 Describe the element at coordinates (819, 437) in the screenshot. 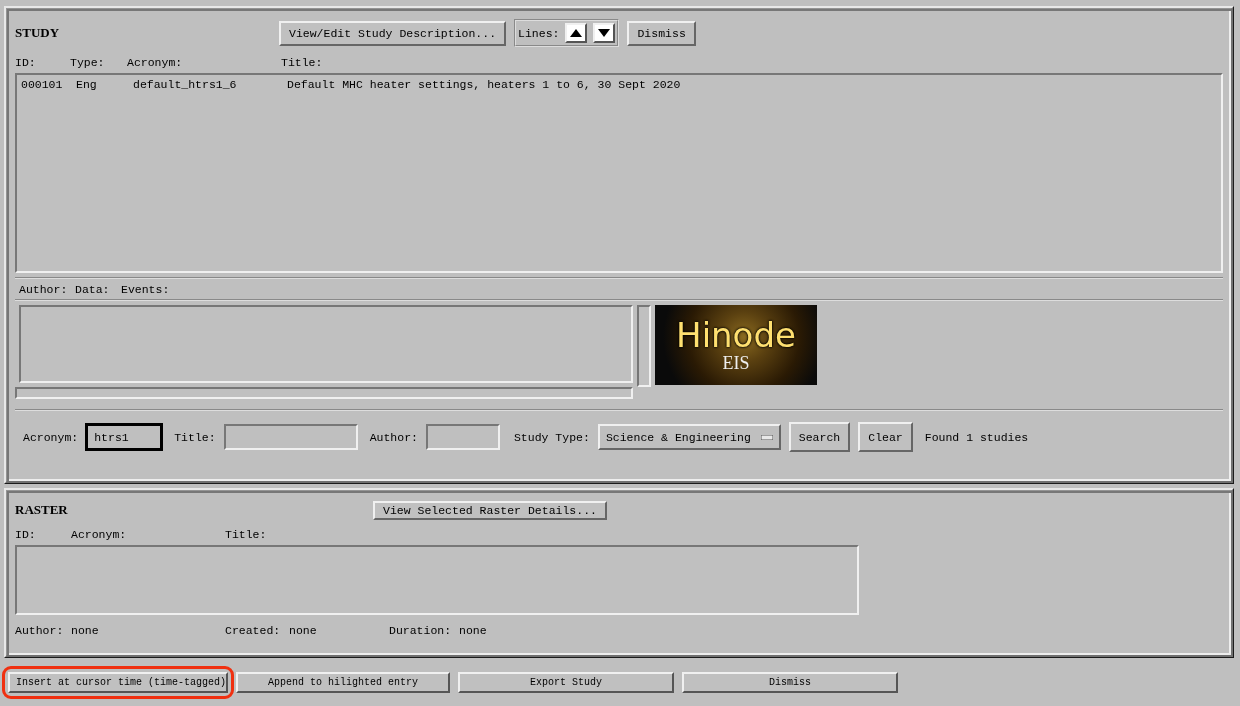

I see `search-button: Search` at that location.